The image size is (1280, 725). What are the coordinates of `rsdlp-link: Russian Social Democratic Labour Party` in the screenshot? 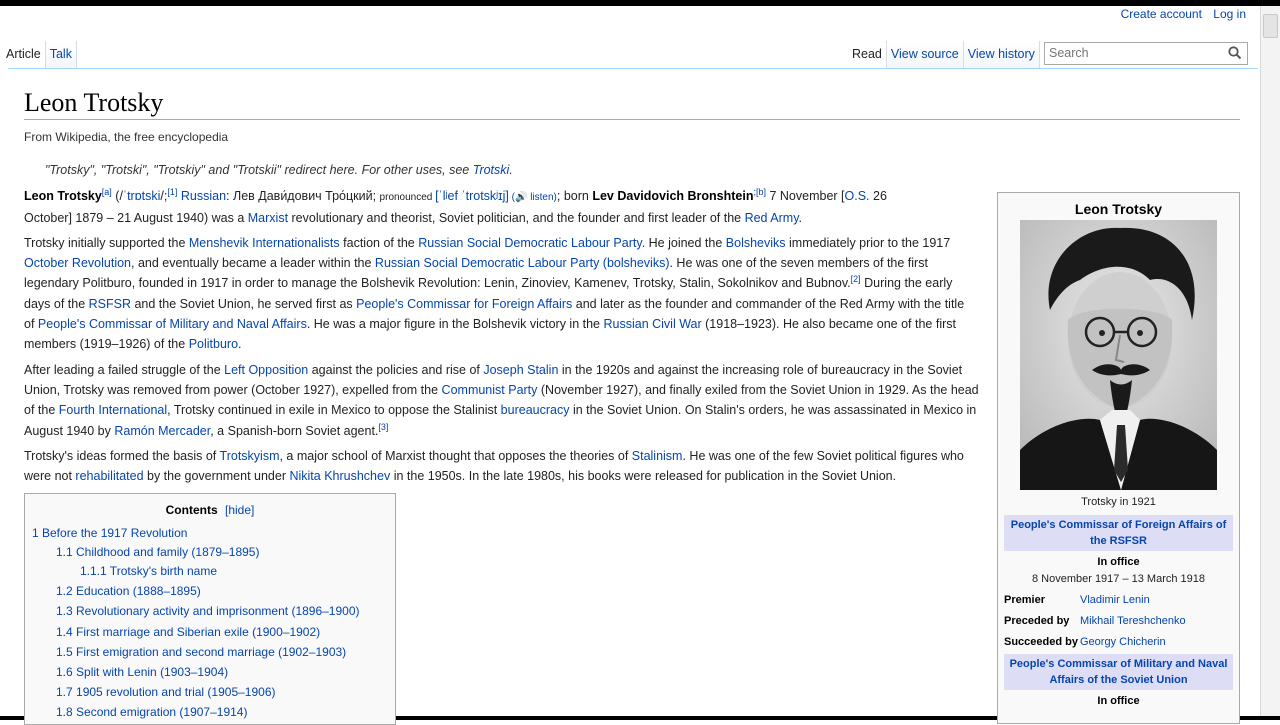 It's located at (529, 243).